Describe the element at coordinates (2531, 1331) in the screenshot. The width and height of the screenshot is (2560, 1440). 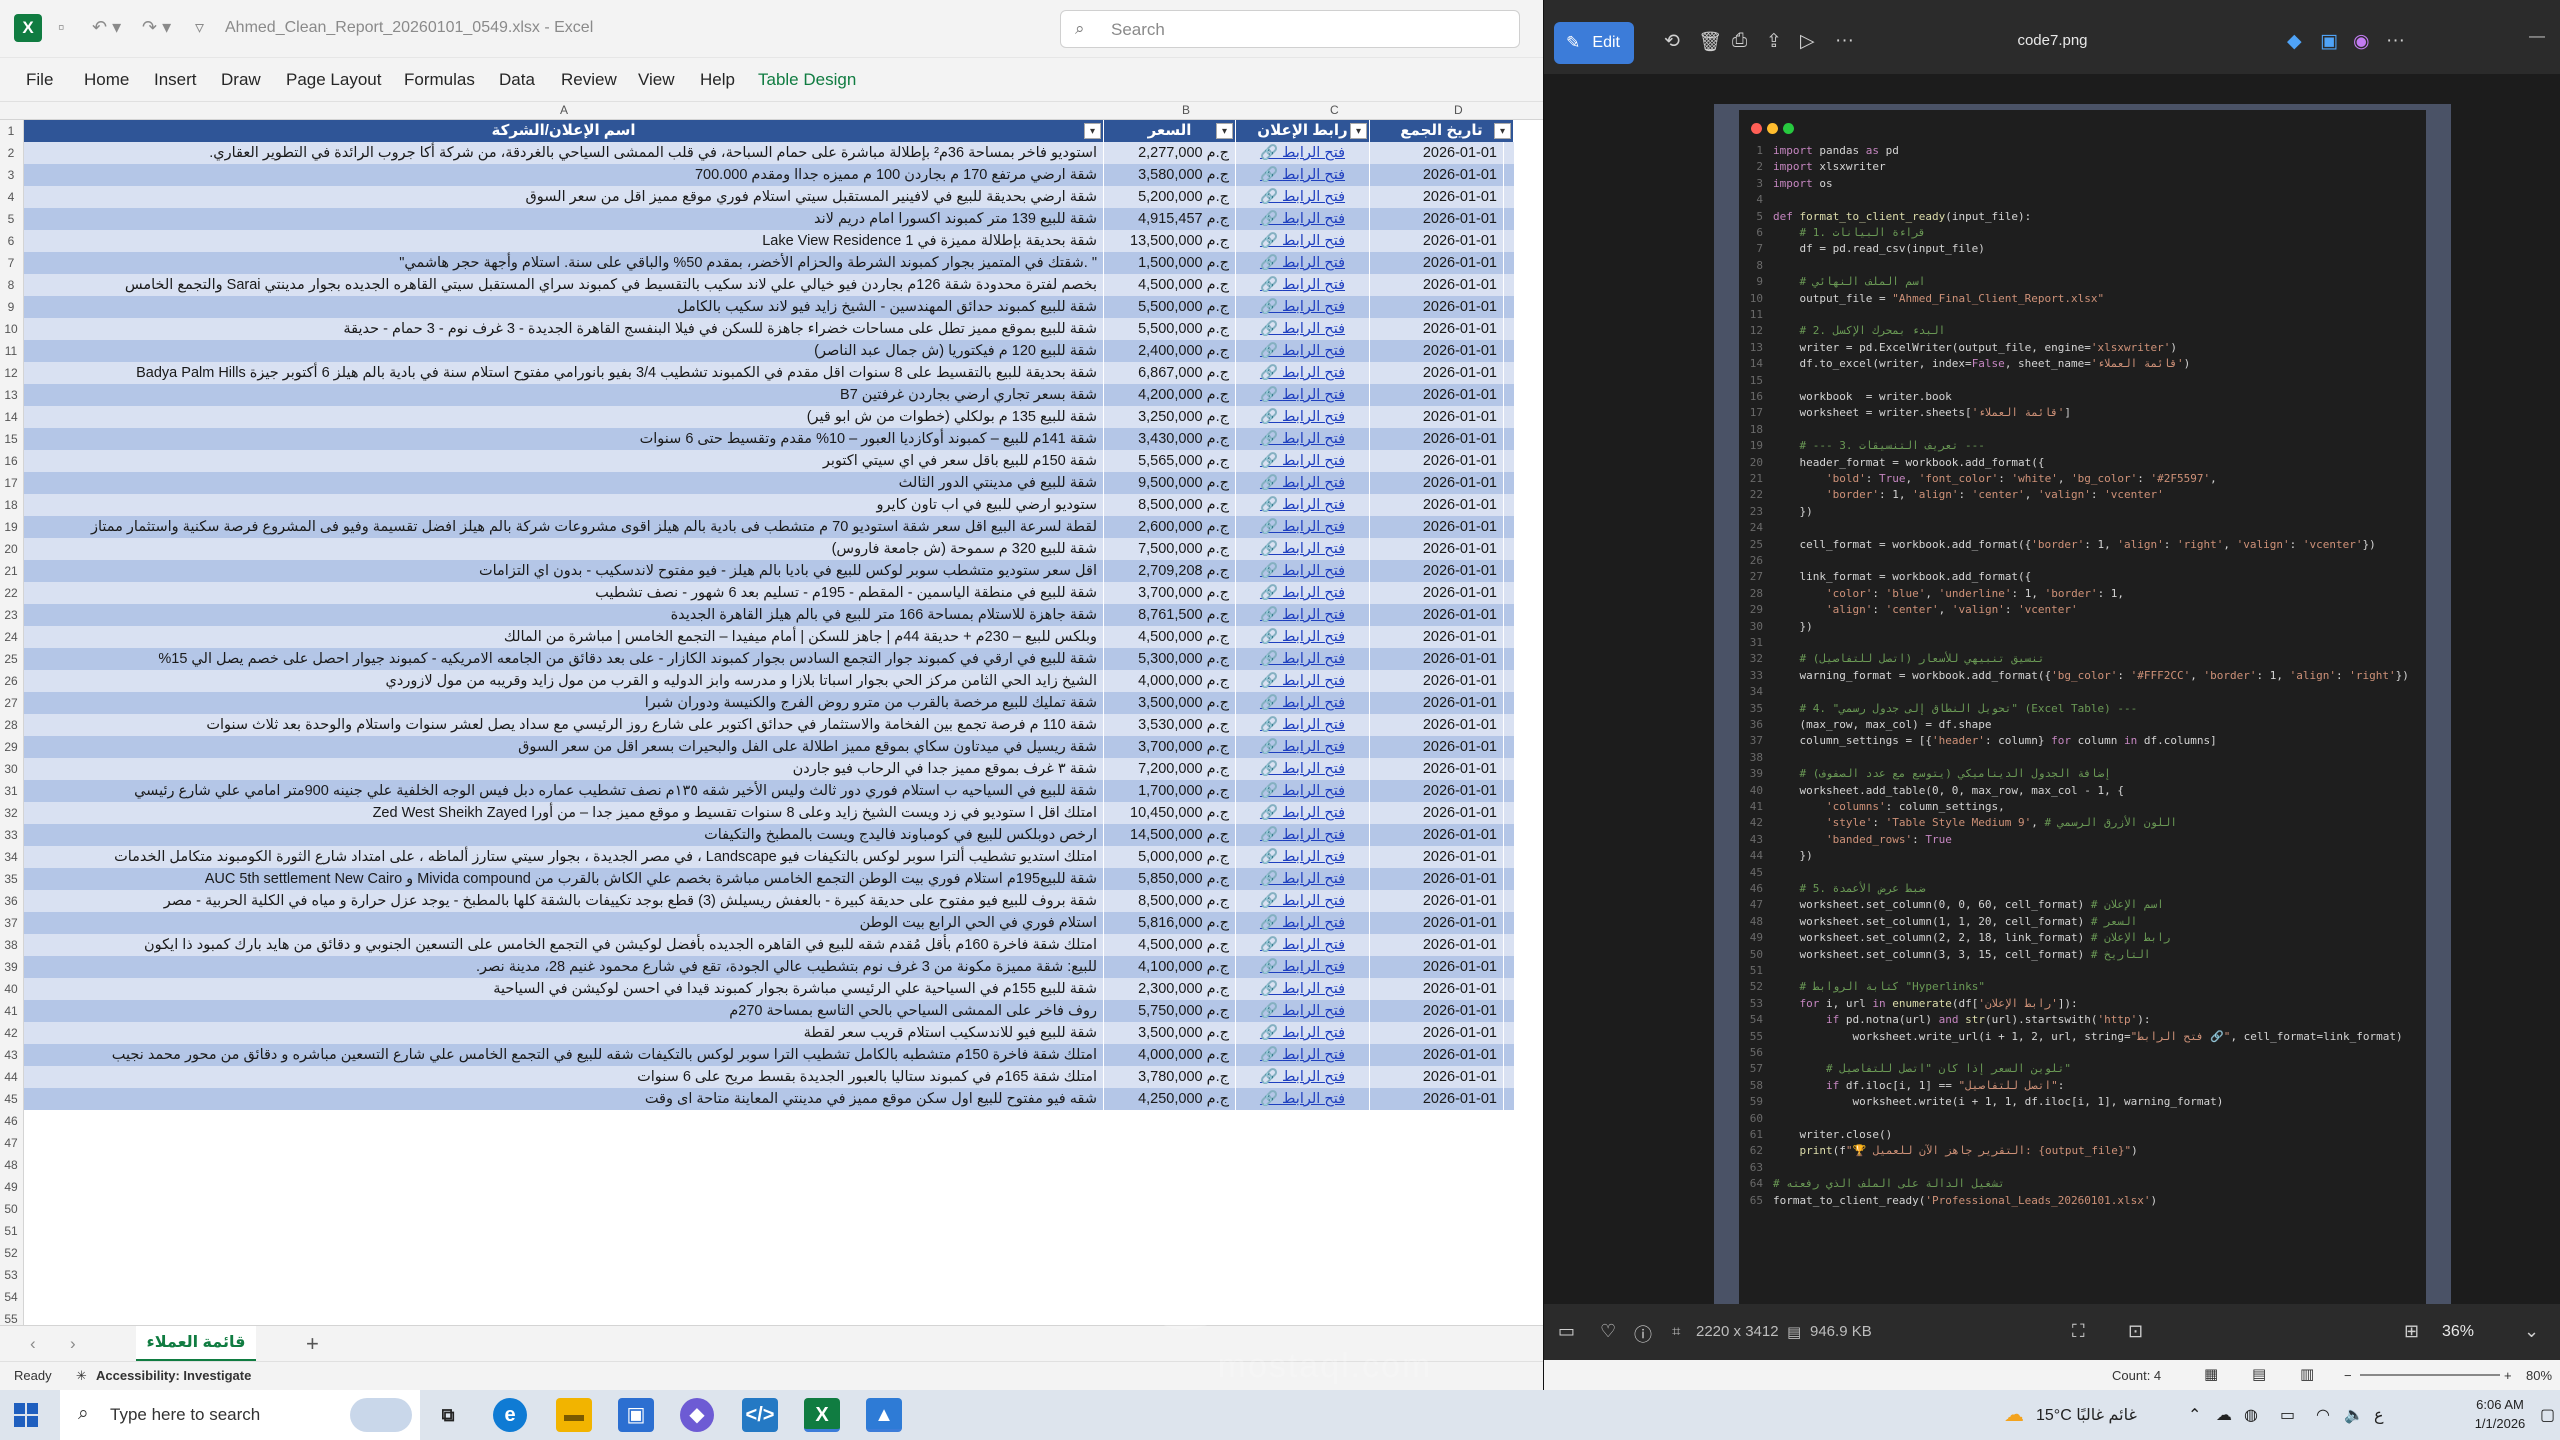
I see `chevron-down-icon: ⌄` at that location.